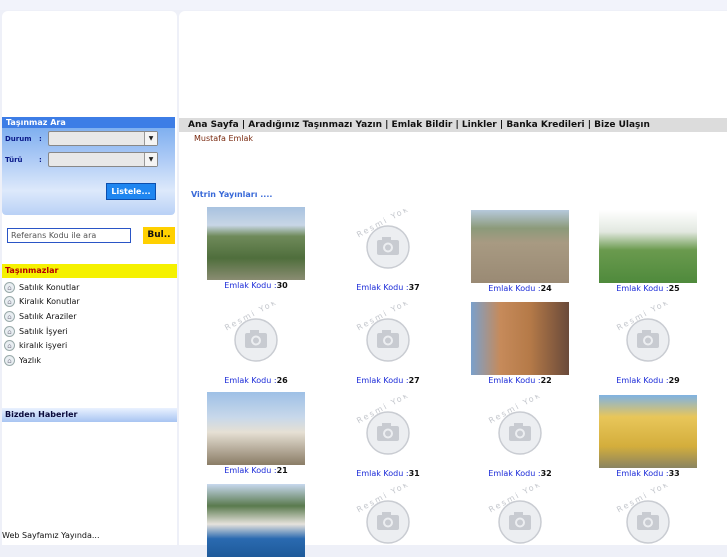 This screenshot has height=557, width=727. Describe the element at coordinates (674, 473) in the screenshot. I see `listing-code-value: 33` at that location.